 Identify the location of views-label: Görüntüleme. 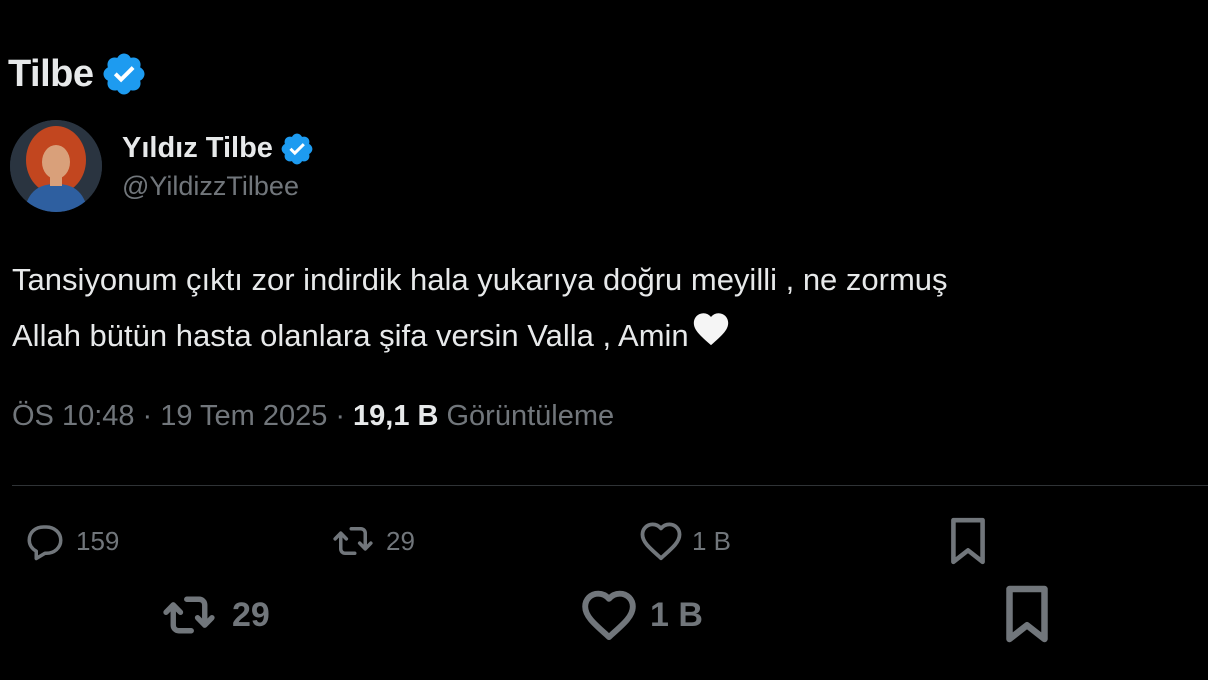
(530, 416).